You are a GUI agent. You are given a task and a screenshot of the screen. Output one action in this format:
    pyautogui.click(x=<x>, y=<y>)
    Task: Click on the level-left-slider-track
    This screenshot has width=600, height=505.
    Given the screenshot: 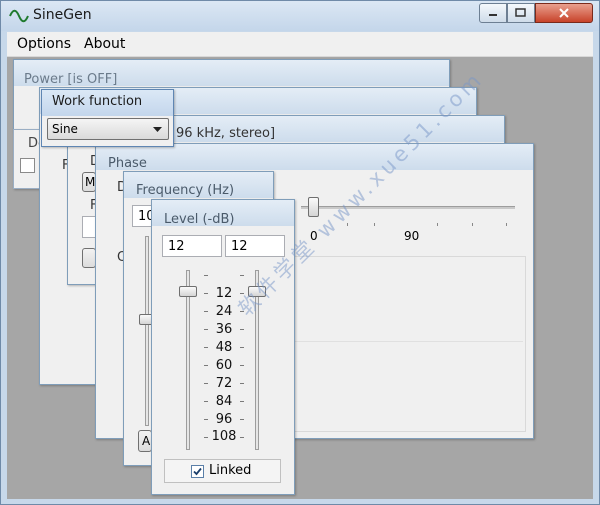 What is the action you would take?
    pyautogui.click(x=188, y=360)
    